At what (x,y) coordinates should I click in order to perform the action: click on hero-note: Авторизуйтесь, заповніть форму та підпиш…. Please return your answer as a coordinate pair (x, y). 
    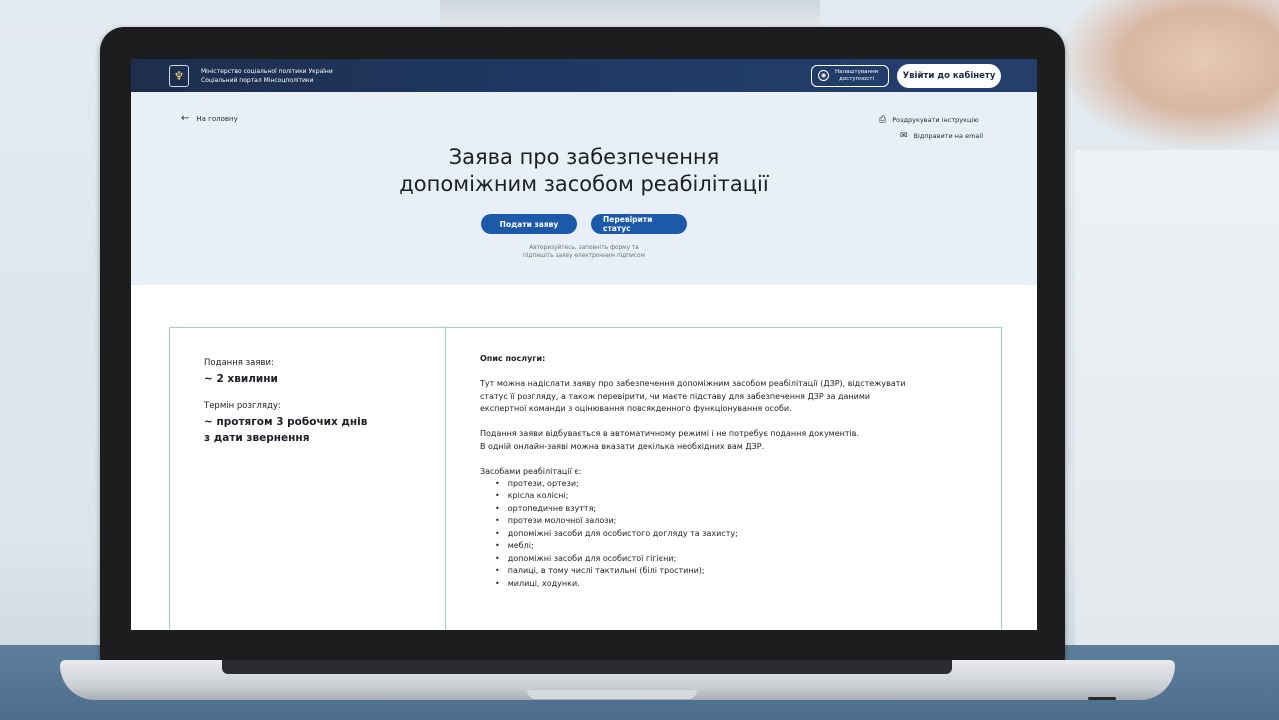
    Looking at the image, I should click on (584, 252).